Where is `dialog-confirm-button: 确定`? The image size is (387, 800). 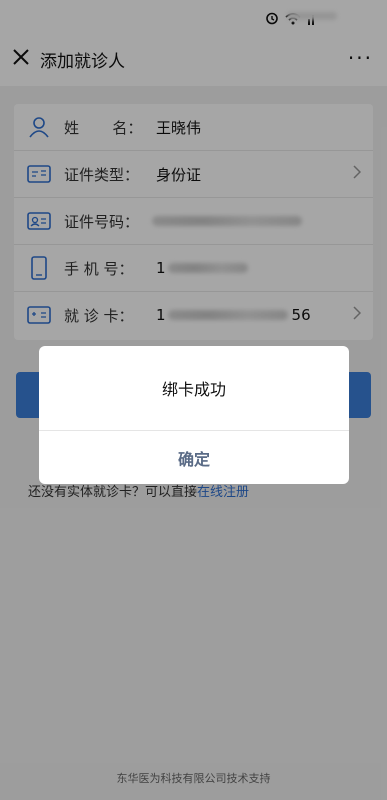
dialog-confirm-button: 确定 is located at coordinates (194, 457).